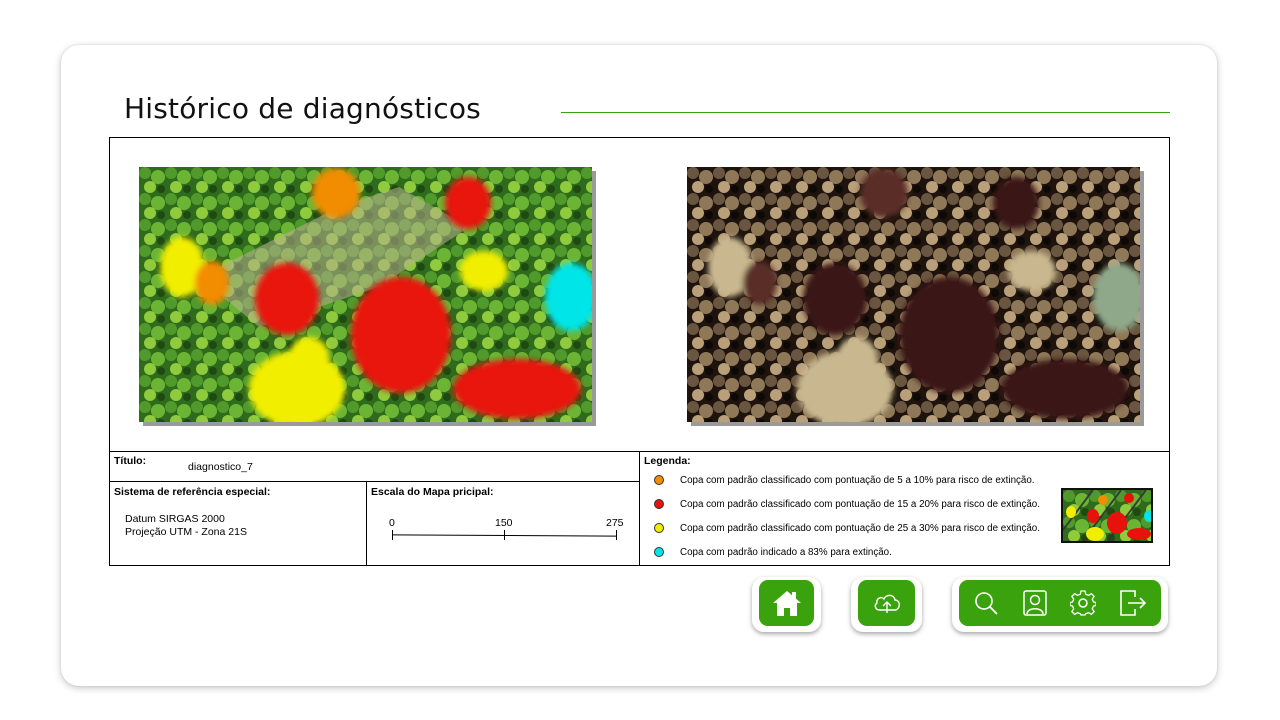 The image size is (1280, 720). I want to click on search-button, so click(986, 603).